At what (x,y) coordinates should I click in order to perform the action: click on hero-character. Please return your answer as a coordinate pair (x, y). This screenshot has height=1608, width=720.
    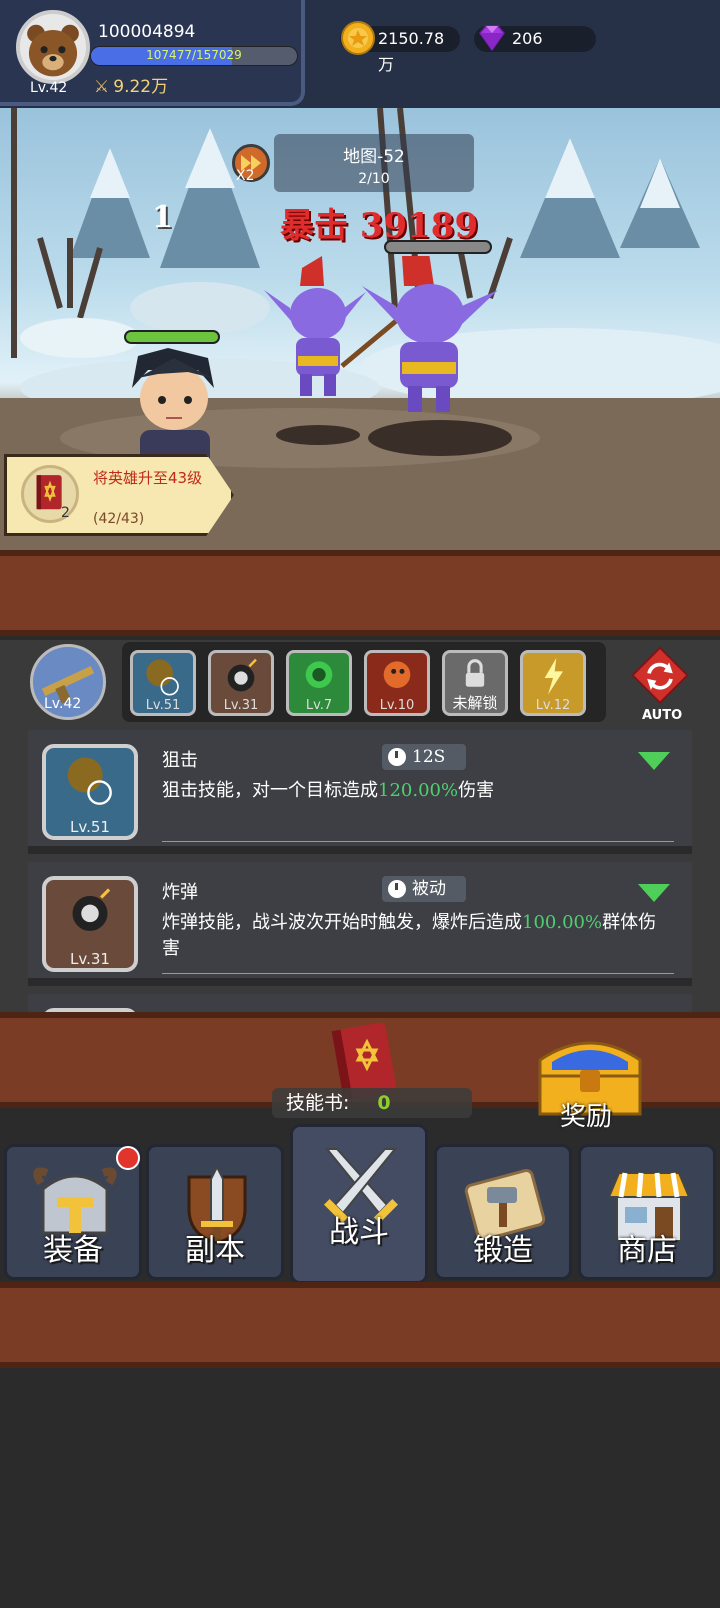
    Looking at the image, I should click on (173, 408).